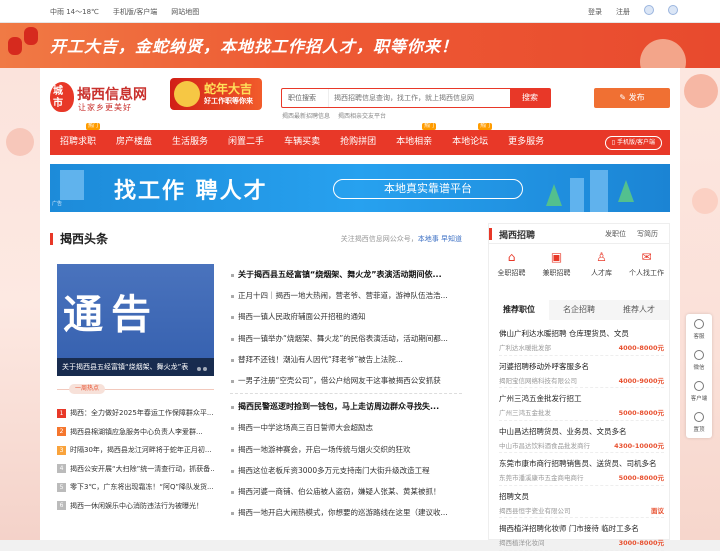 The width and height of the screenshot is (720, 551). What do you see at coordinates (305, 98) in the screenshot?
I see `search-category-select: 职位搜索` at bounding box center [305, 98].